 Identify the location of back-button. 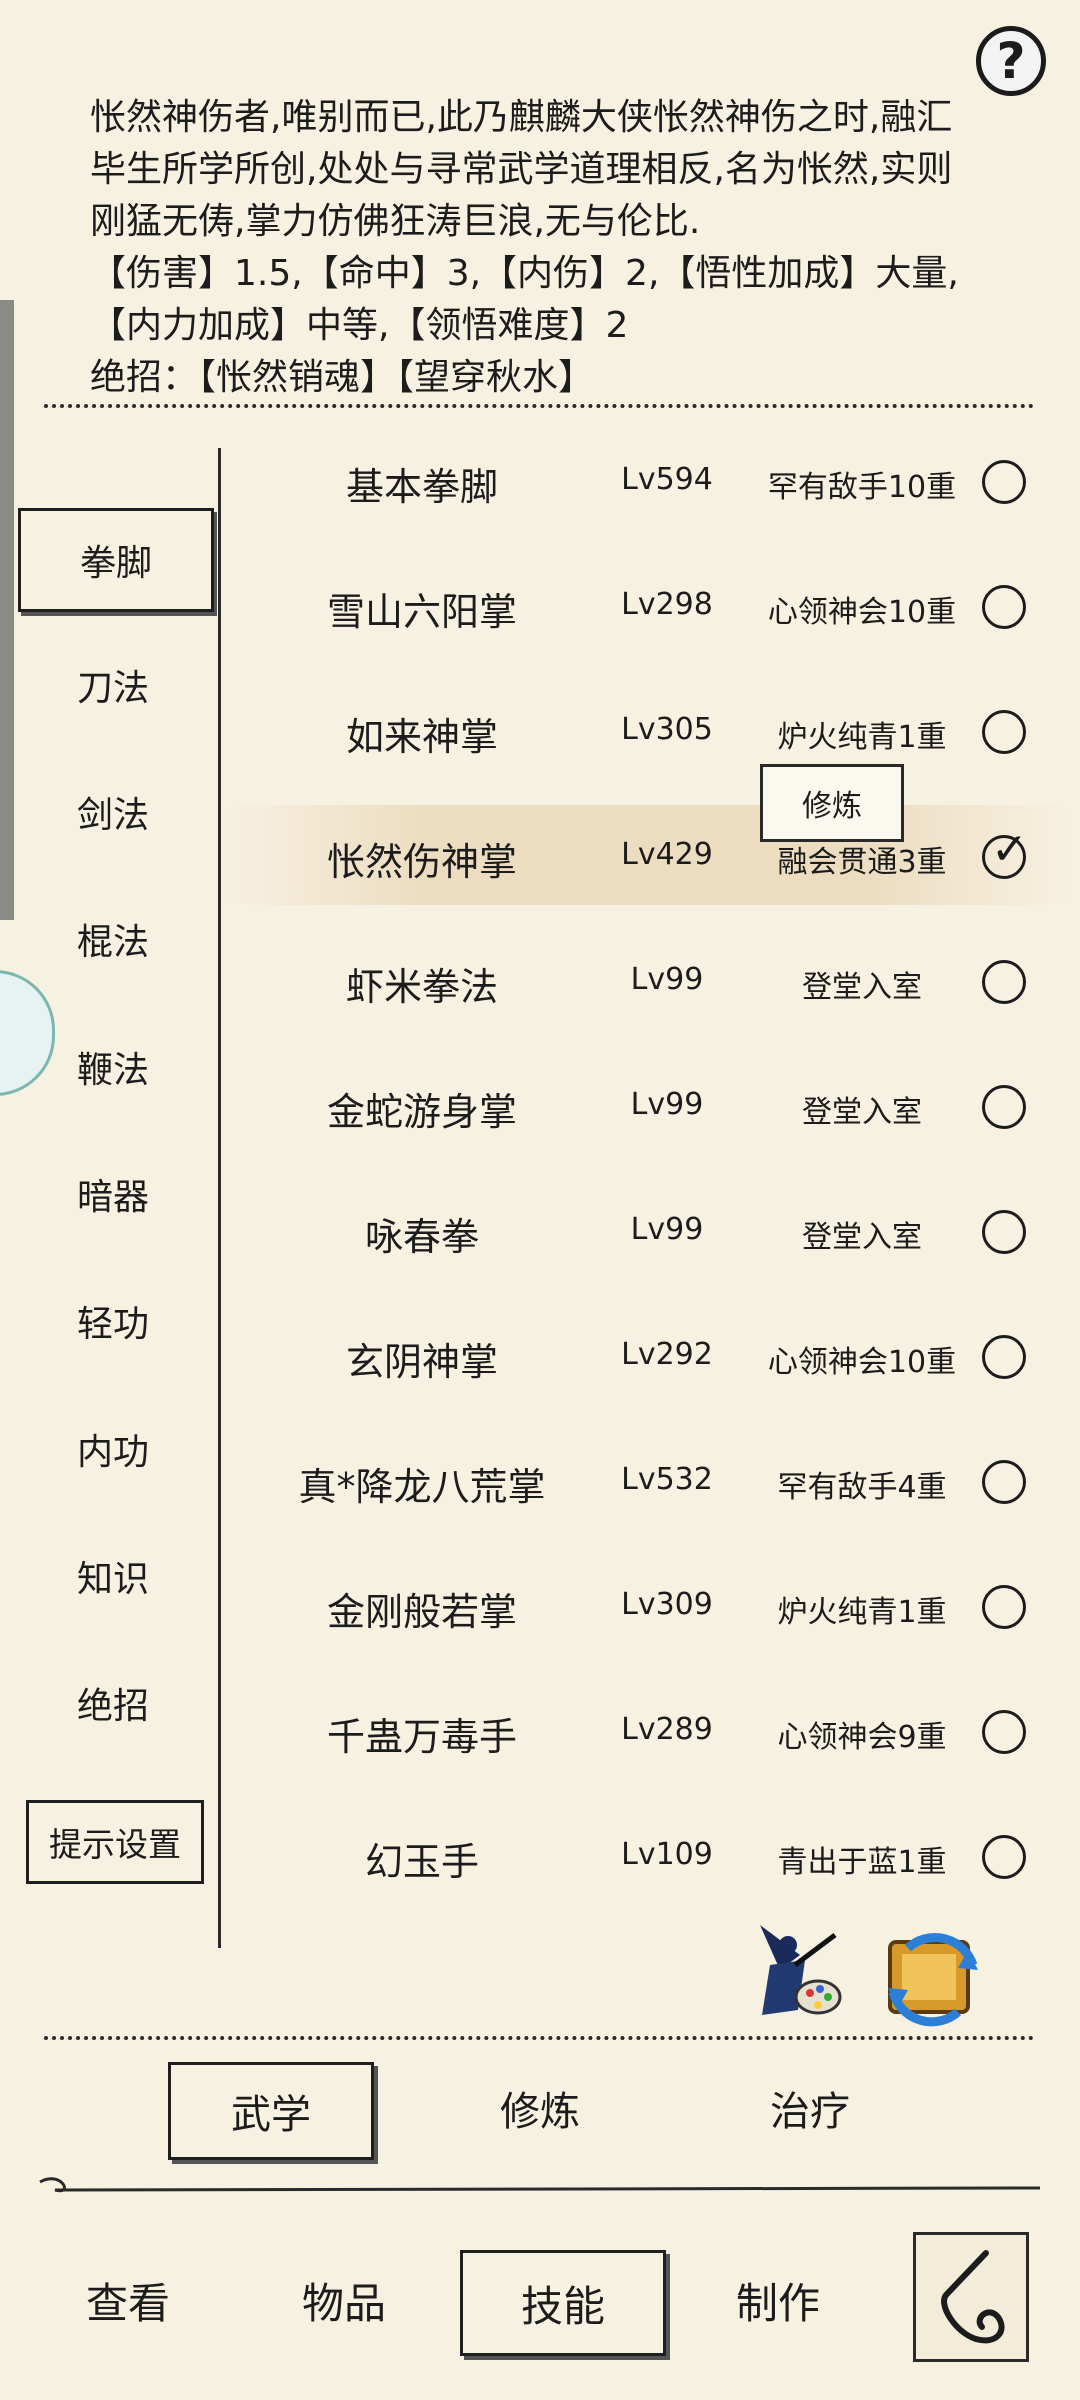
(971, 2297).